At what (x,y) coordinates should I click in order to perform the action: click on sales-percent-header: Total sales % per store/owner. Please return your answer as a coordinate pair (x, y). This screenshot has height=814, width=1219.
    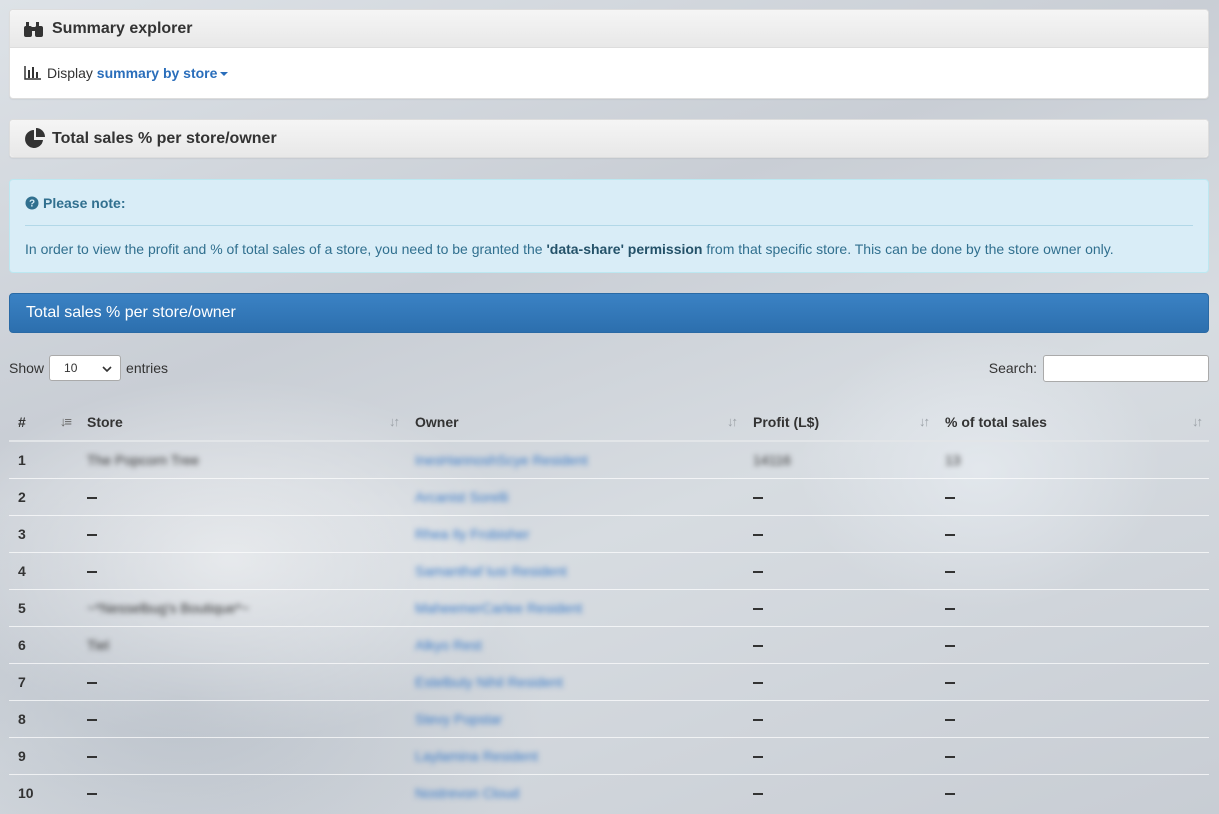
    Looking at the image, I should click on (609, 138).